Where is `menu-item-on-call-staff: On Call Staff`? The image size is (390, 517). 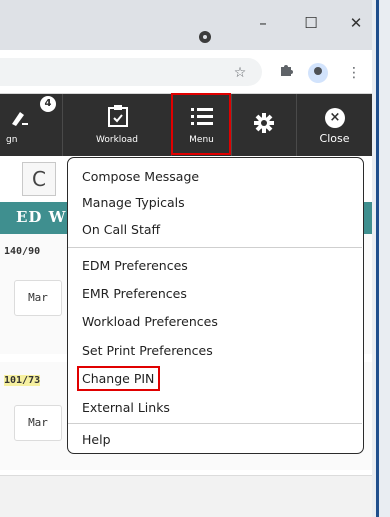 menu-item-on-call-staff: On Call Staff is located at coordinates (121, 229).